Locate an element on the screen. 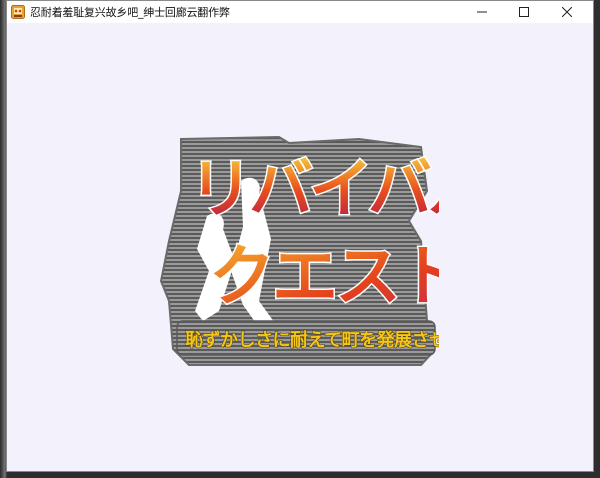  window-controls is located at coordinates (530, 12).